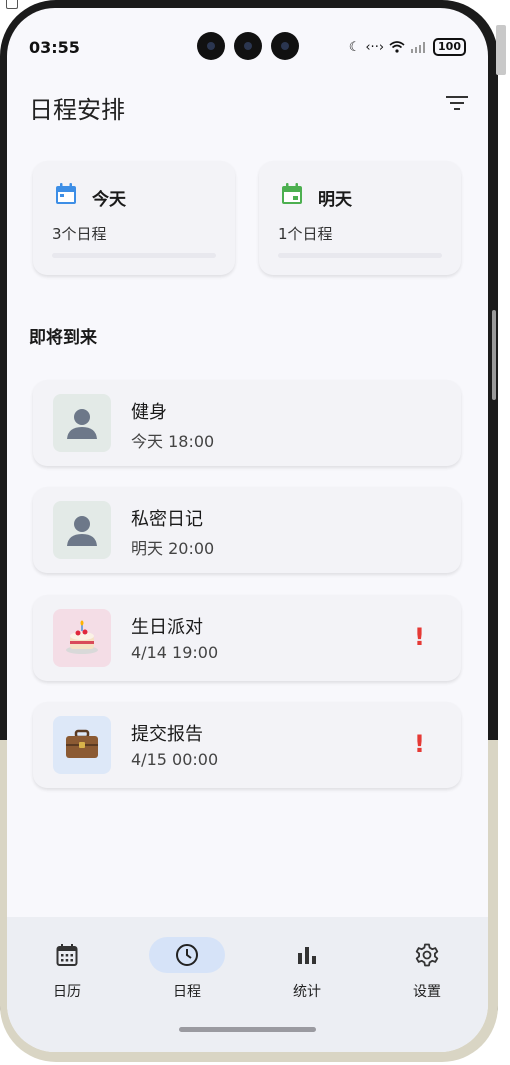  I want to click on section-heading-upcoming: 即将到来, so click(63, 338).